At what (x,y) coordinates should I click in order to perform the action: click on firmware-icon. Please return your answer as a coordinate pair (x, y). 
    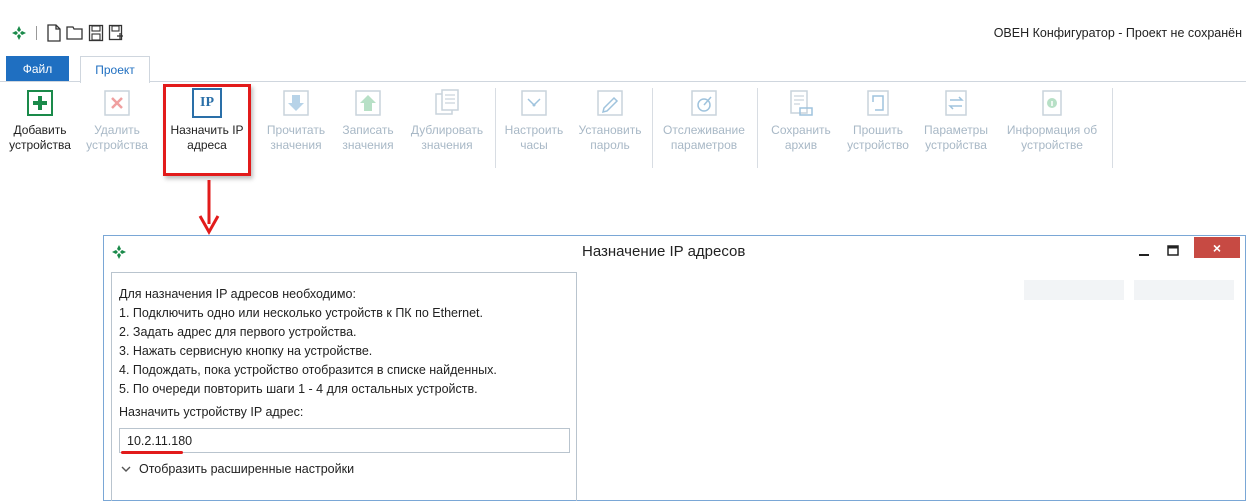
    Looking at the image, I should click on (878, 103).